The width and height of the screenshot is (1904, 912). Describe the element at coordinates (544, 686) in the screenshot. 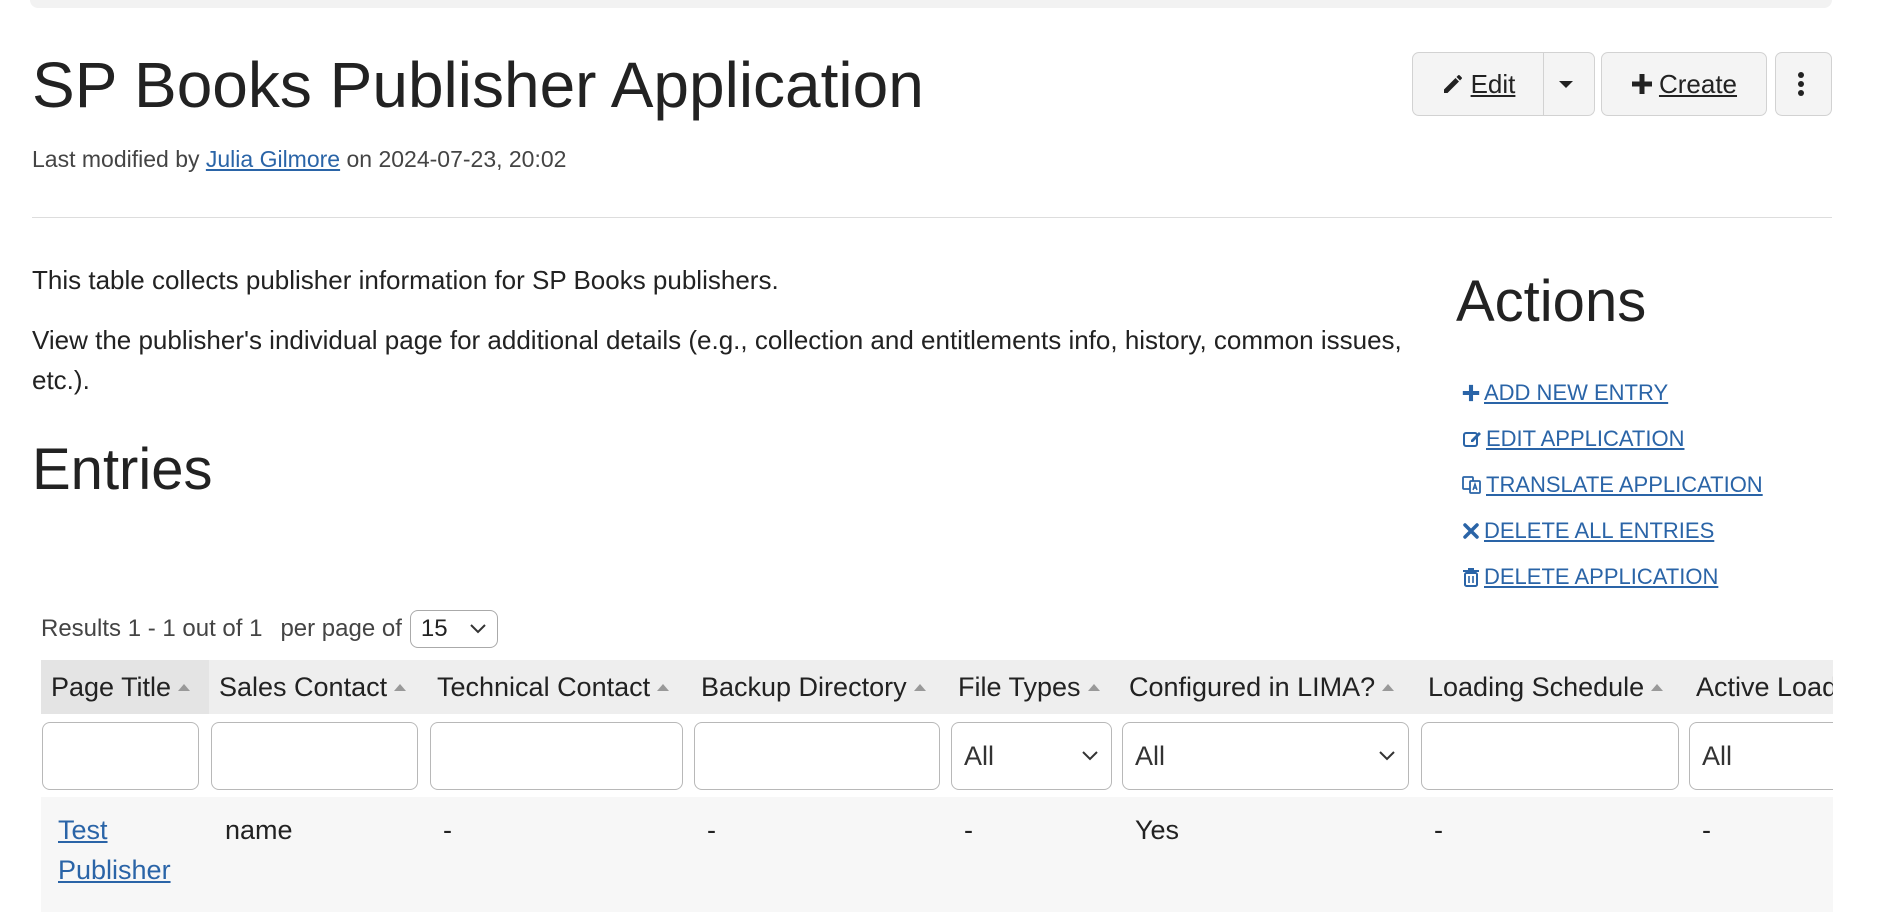

I see `column-header-label: Technical Contact` at that location.